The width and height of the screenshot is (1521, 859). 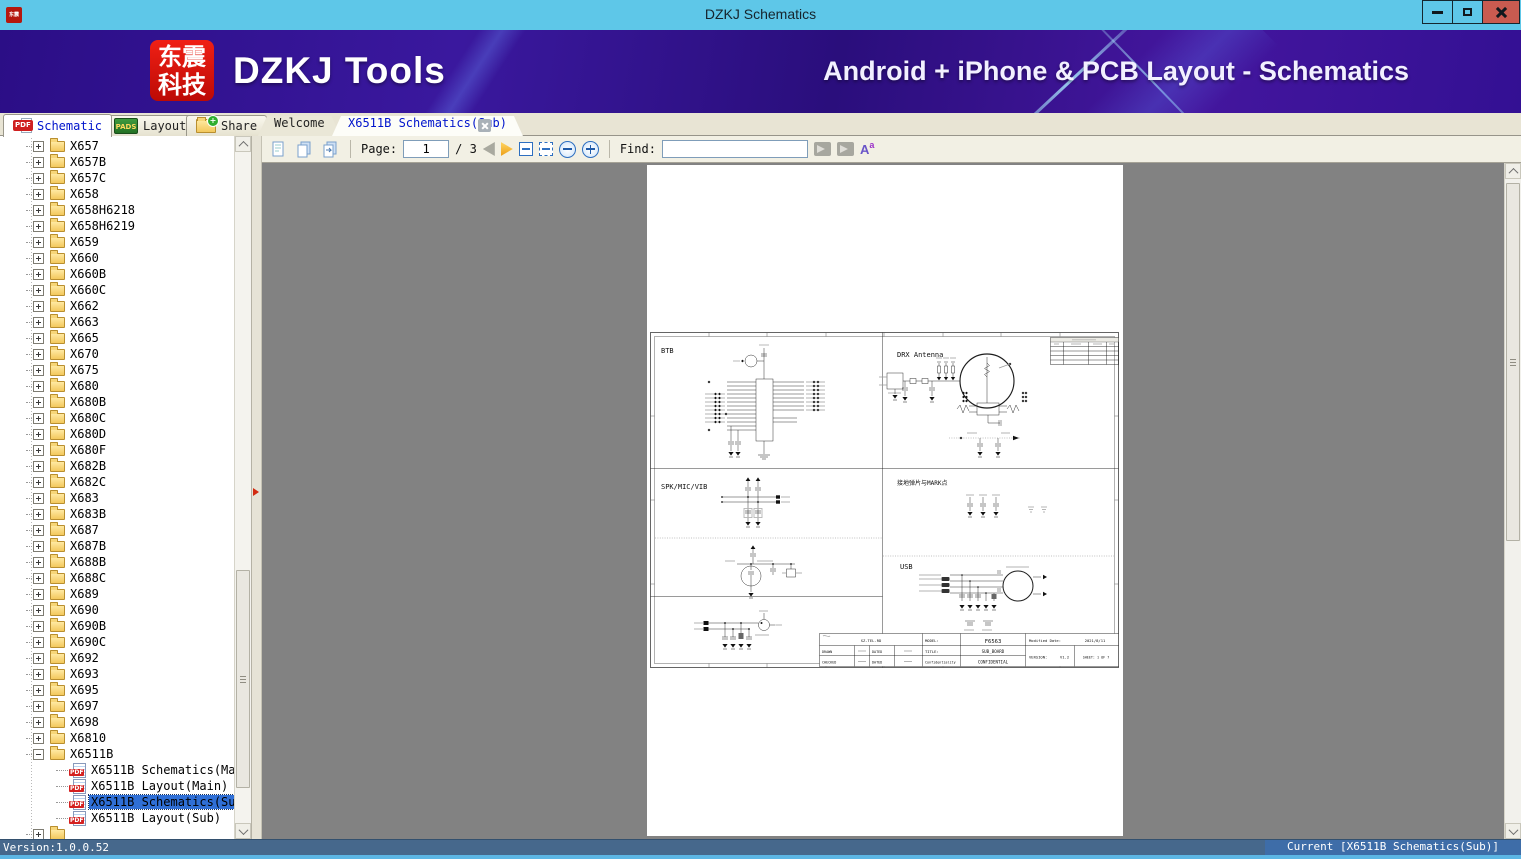 What do you see at coordinates (117, 273) in the screenshot?
I see `tree-folder: X660B` at bounding box center [117, 273].